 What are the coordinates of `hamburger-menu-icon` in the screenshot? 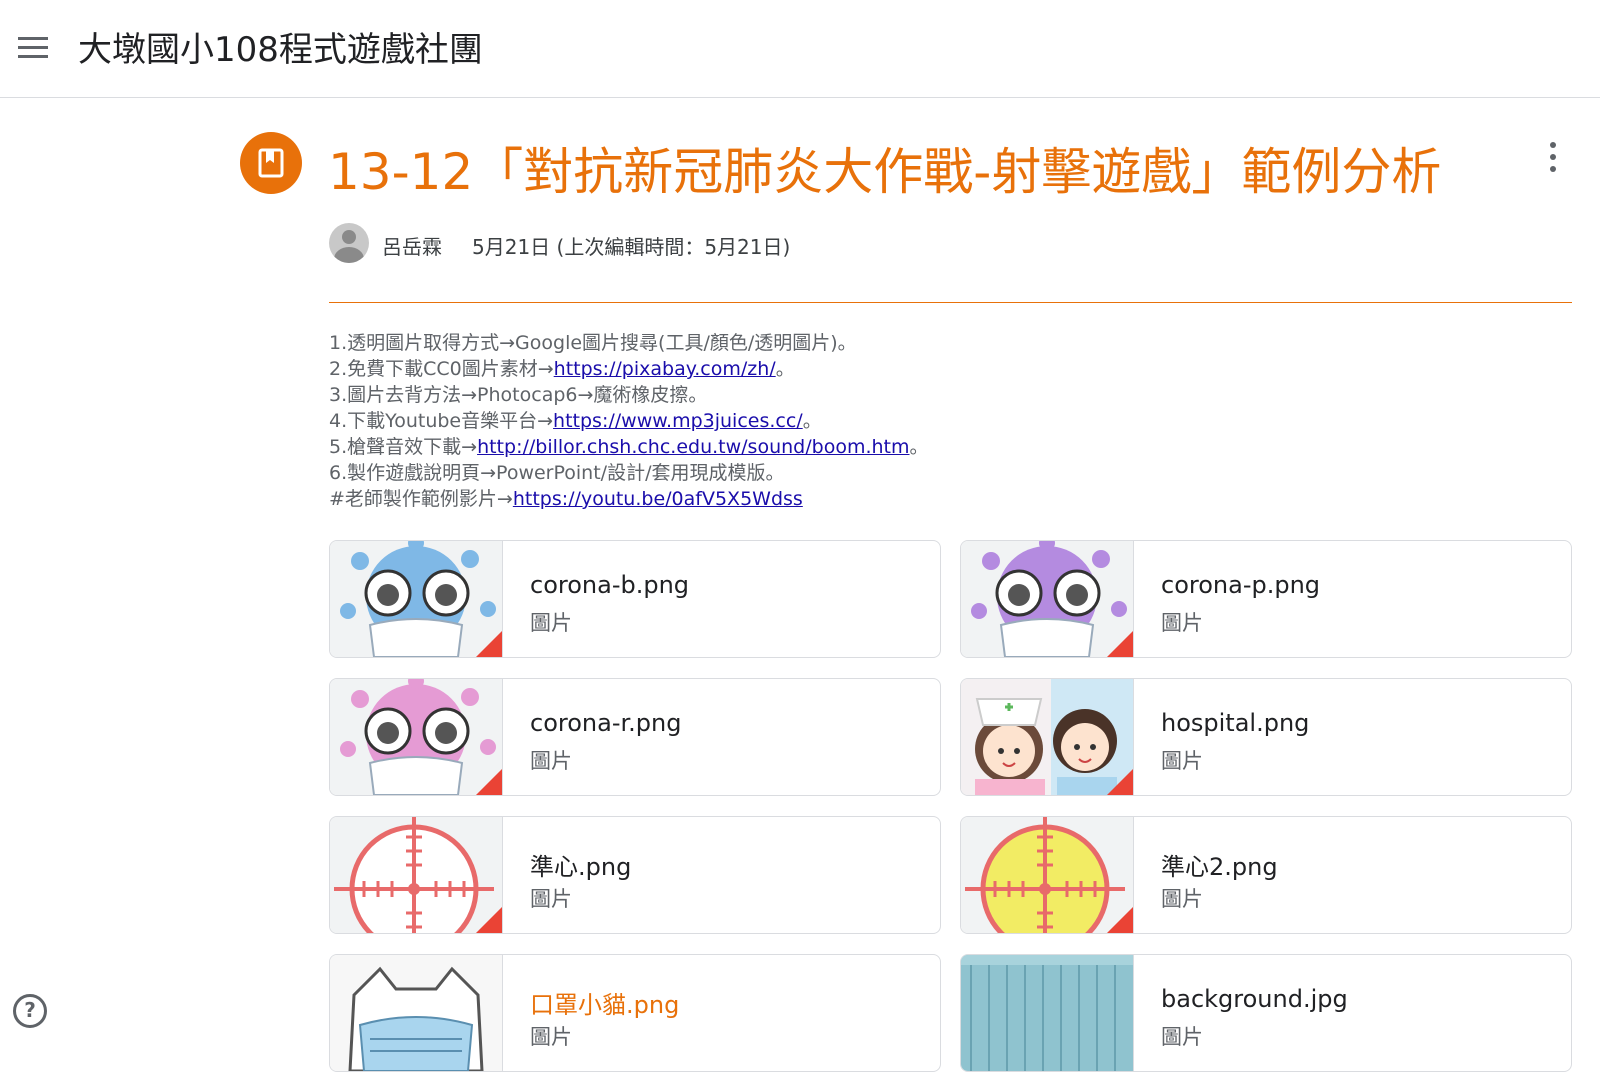 It's located at (34, 48).